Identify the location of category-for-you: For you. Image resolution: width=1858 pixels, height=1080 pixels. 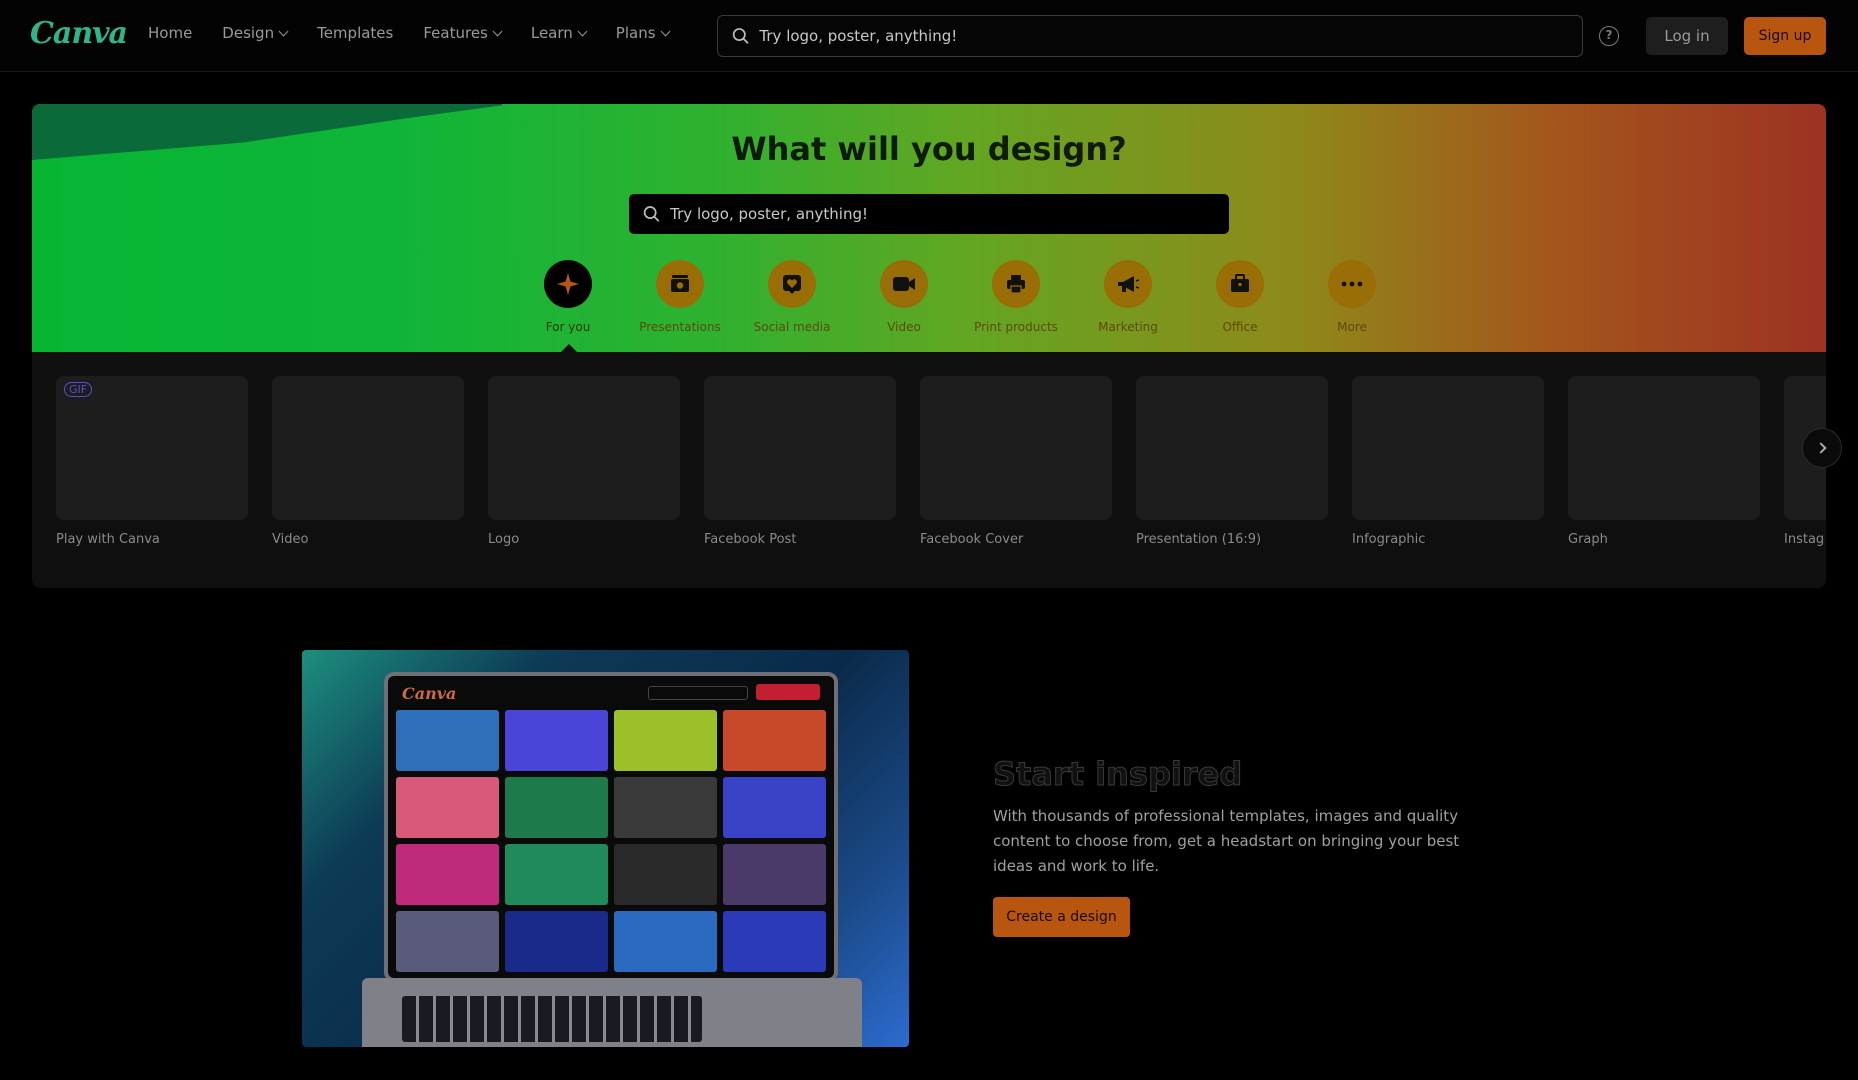
(568, 297).